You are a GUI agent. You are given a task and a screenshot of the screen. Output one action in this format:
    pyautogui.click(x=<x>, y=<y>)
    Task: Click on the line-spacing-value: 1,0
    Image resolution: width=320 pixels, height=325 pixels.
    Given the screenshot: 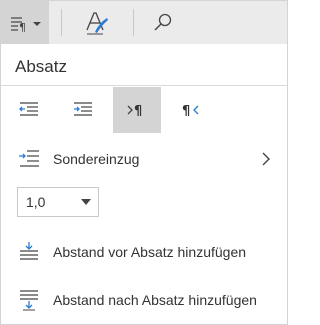 What is the action you would take?
    pyautogui.click(x=36, y=202)
    